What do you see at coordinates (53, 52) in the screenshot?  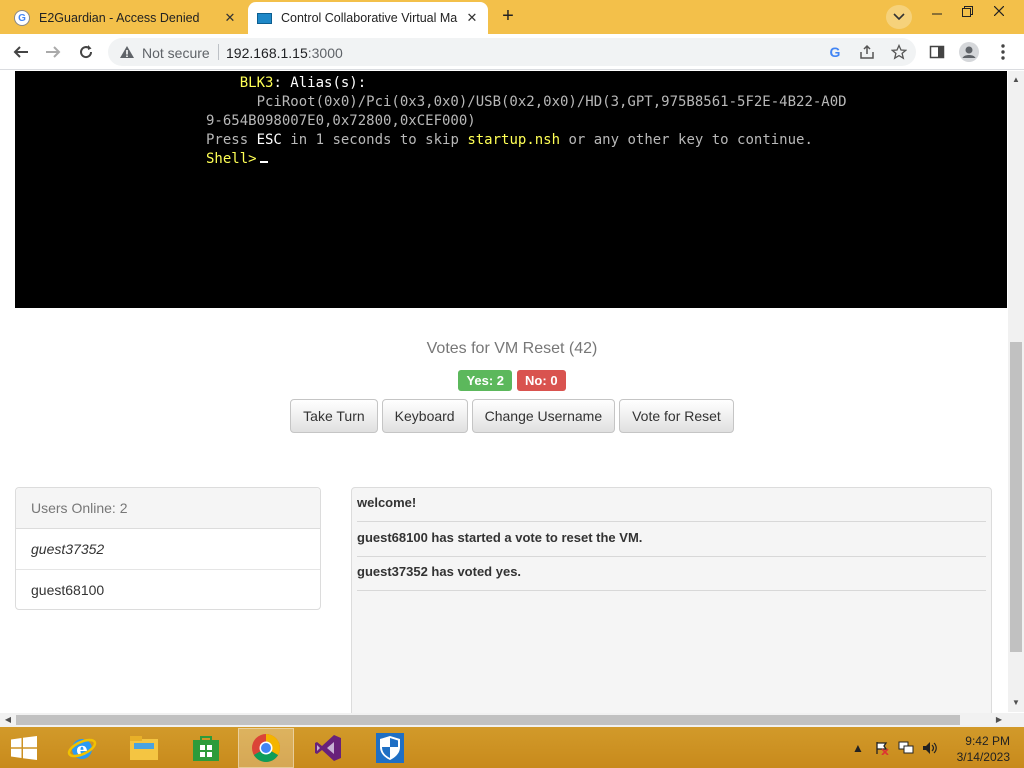 I see `forward-arrow-icon` at bounding box center [53, 52].